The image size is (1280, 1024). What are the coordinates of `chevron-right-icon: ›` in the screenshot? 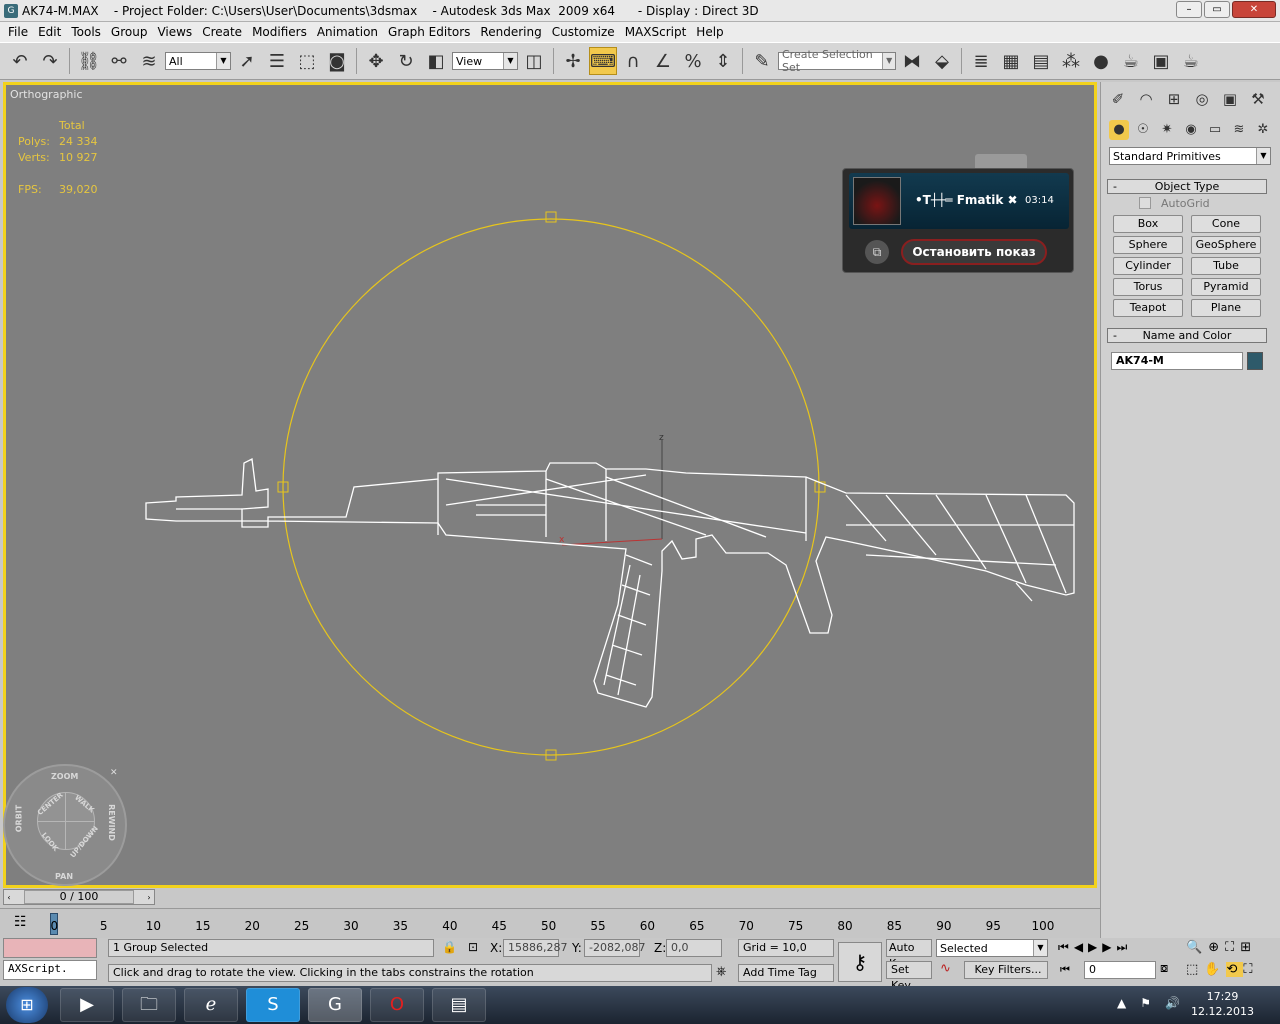 It's located at (149, 897).